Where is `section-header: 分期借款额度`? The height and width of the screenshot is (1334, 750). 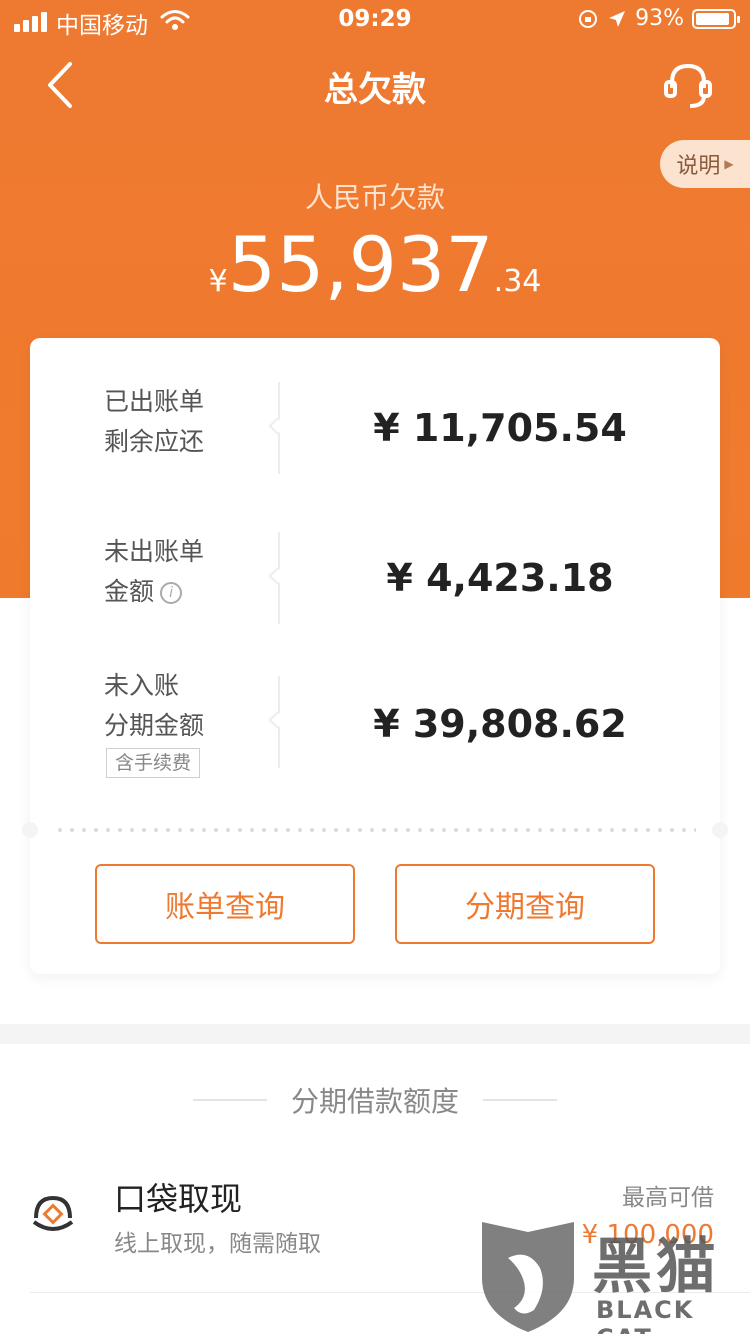 section-header: 分期借款额度 is located at coordinates (375, 1100).